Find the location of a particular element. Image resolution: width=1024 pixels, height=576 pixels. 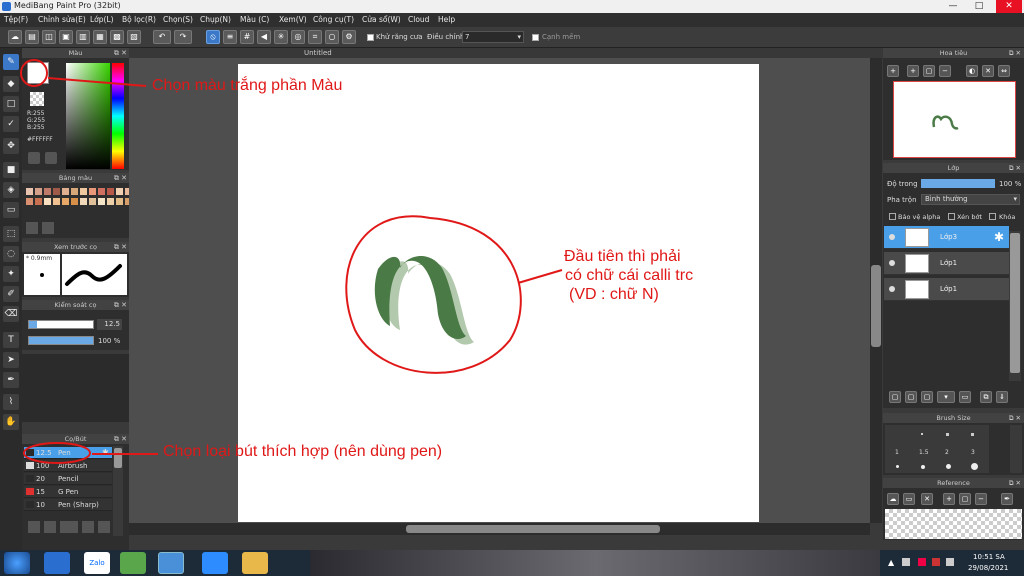

annotation-letter-line1: Đầu tiên thì phải is located at coordinates (622, 256).